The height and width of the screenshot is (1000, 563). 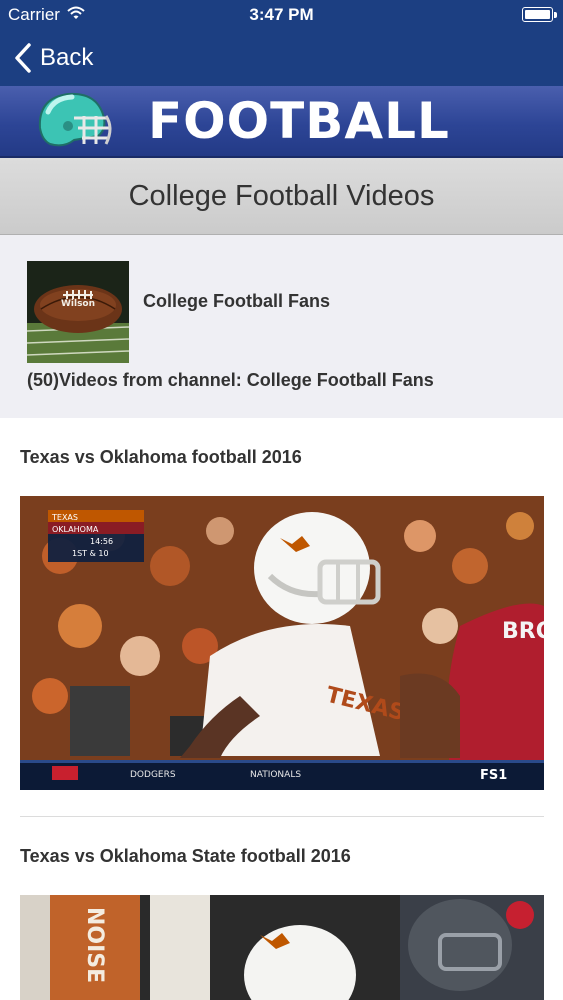 I want to click on channel-name: College Football Fans, so click(x=236, y=301).